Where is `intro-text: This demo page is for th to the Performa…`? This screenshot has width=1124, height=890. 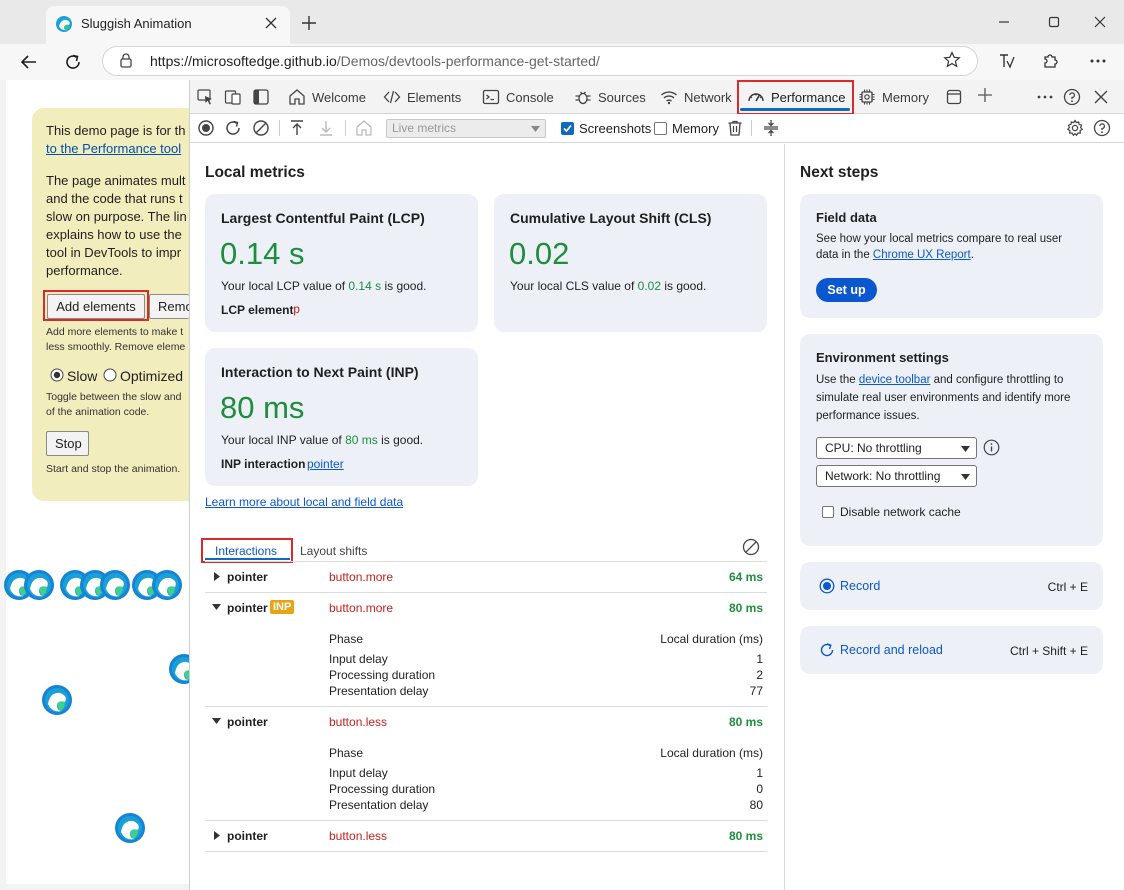
intro-text: This demo page is for th to the Performa… is located at coordinates (116, 139).